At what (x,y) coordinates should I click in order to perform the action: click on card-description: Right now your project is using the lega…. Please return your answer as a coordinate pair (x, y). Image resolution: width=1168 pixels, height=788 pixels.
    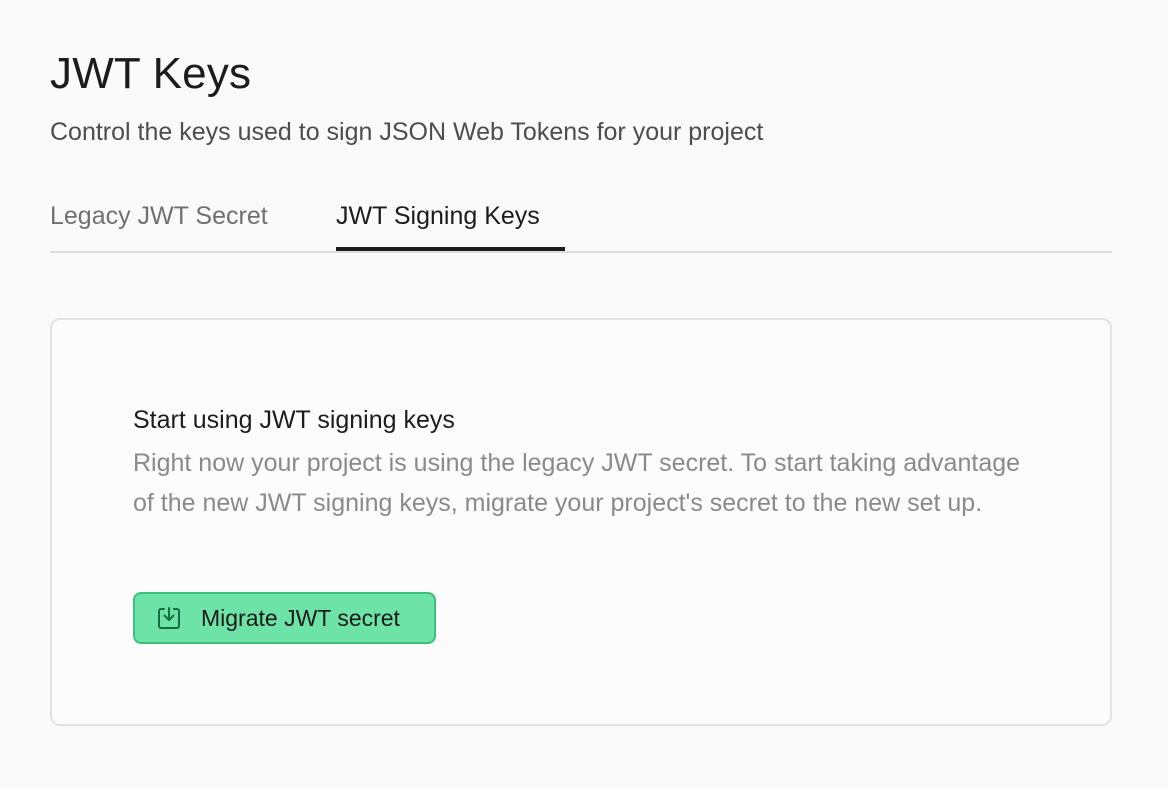
    Looking at the image, I should click on (577, 483).